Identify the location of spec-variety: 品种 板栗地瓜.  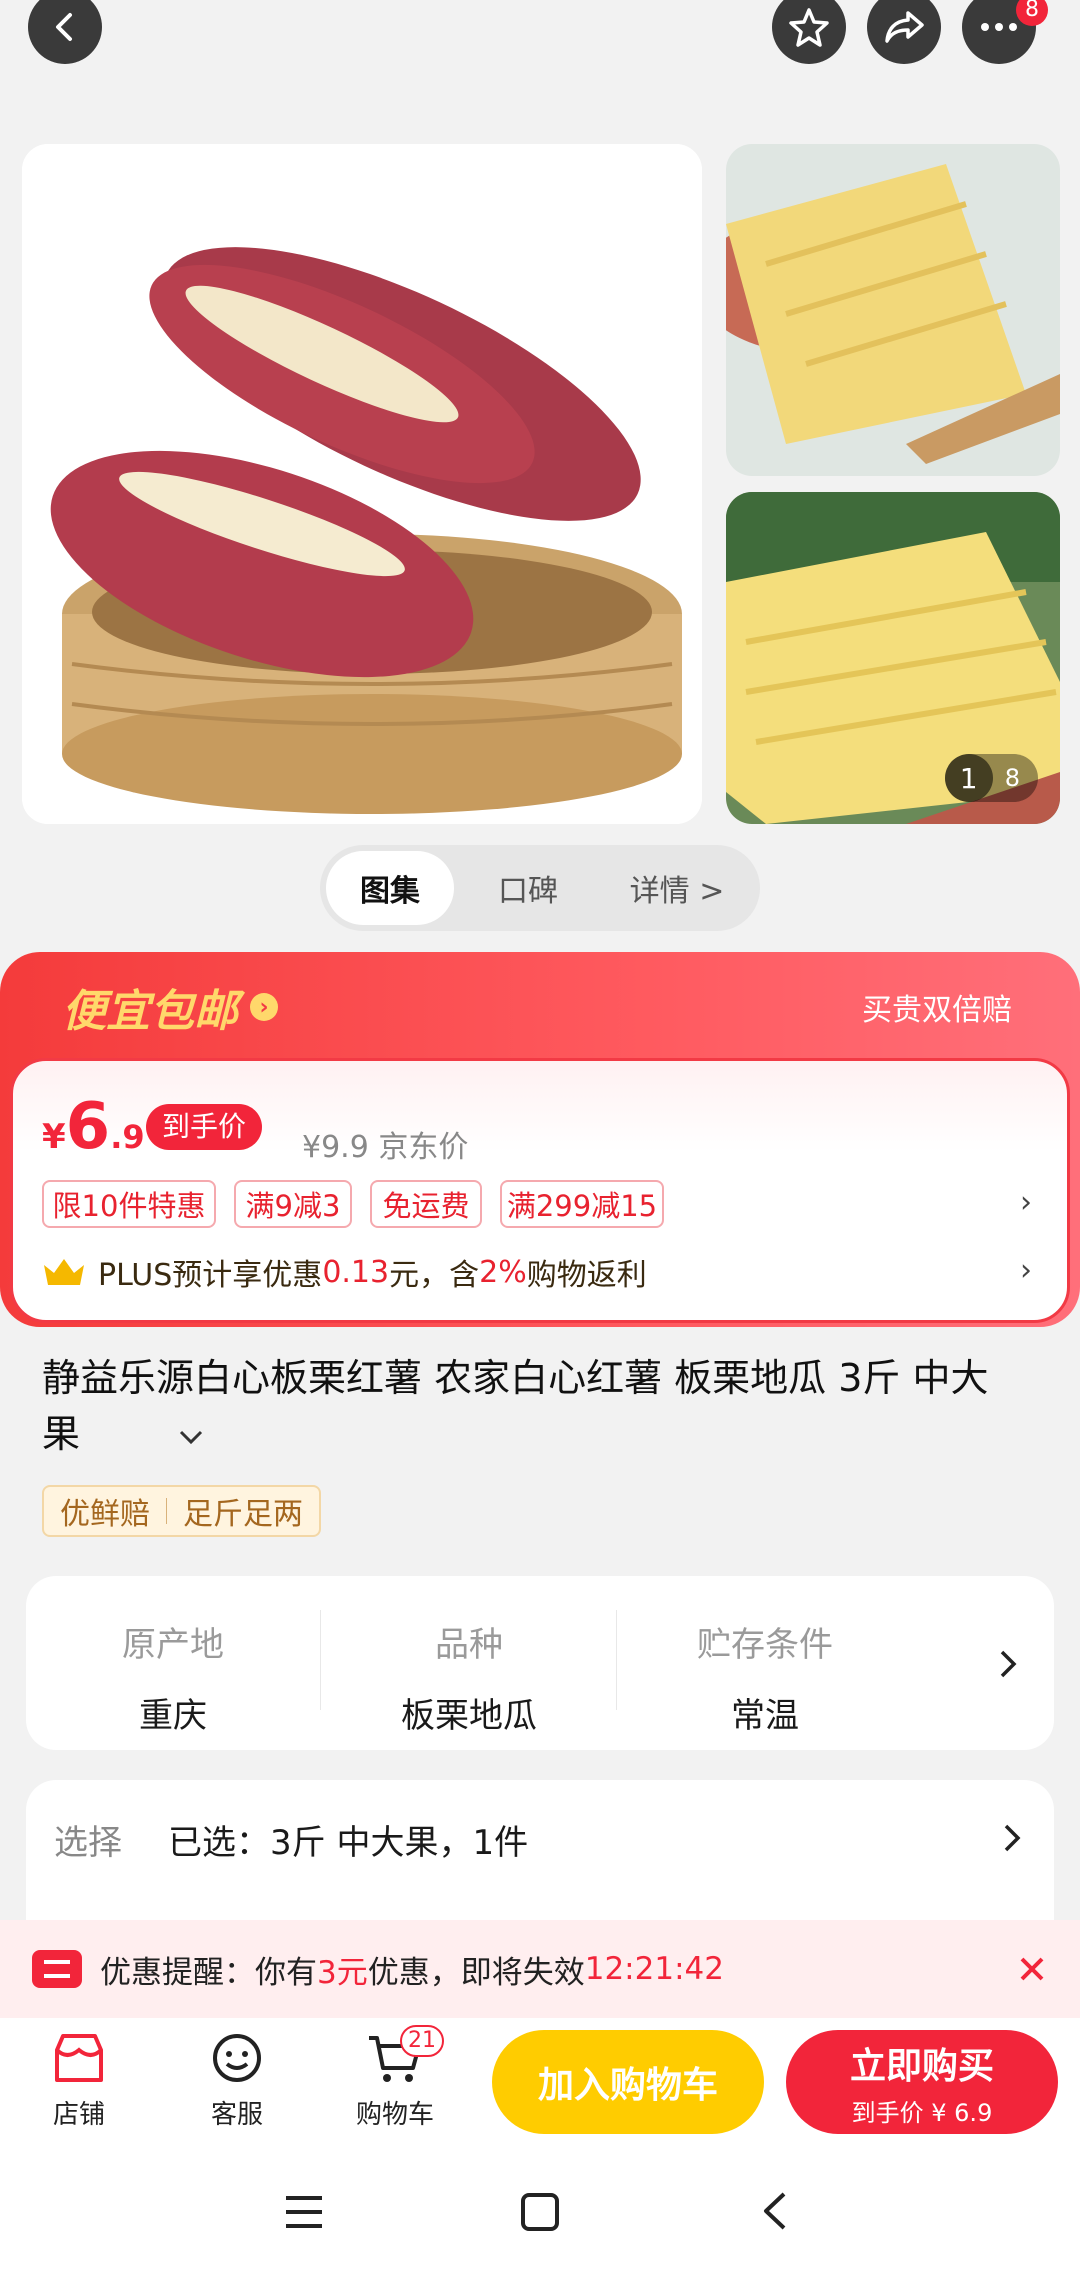
(469, 1677).